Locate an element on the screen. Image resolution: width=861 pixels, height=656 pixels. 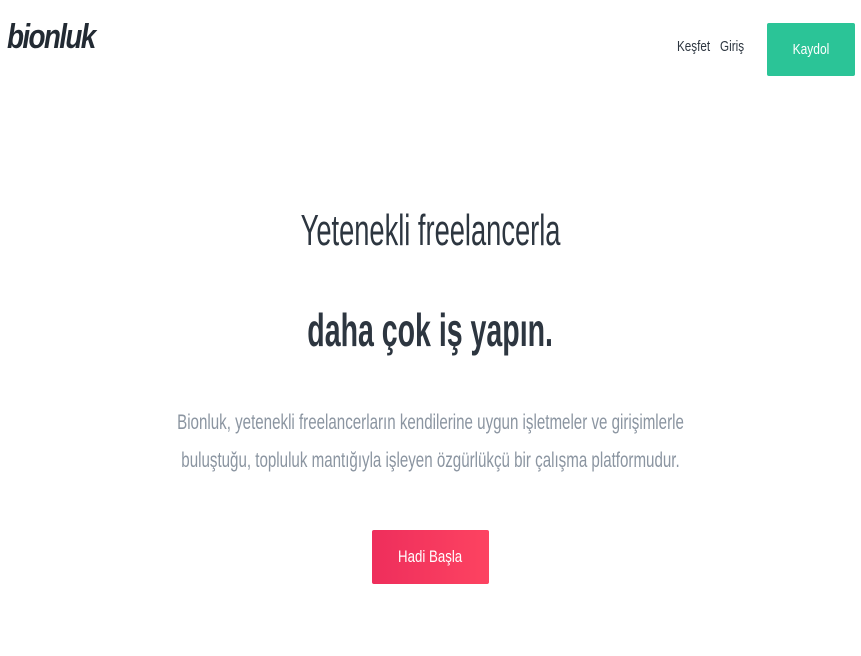
bionluk-logo: bionluk is located at coordinates (51, 37).